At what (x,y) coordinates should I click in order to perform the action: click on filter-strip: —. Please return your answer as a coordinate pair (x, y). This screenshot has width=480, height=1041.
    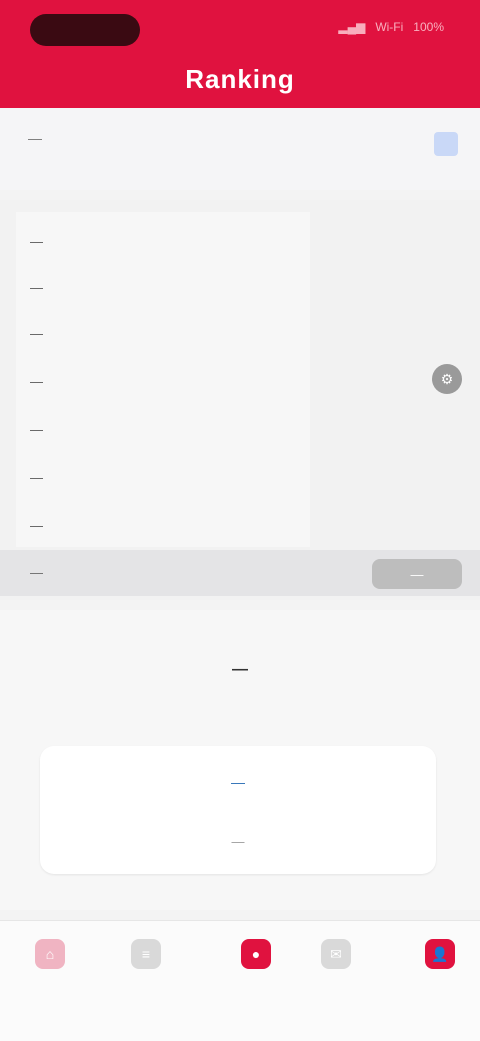
    Looking at the image, I should click on (240, 149).